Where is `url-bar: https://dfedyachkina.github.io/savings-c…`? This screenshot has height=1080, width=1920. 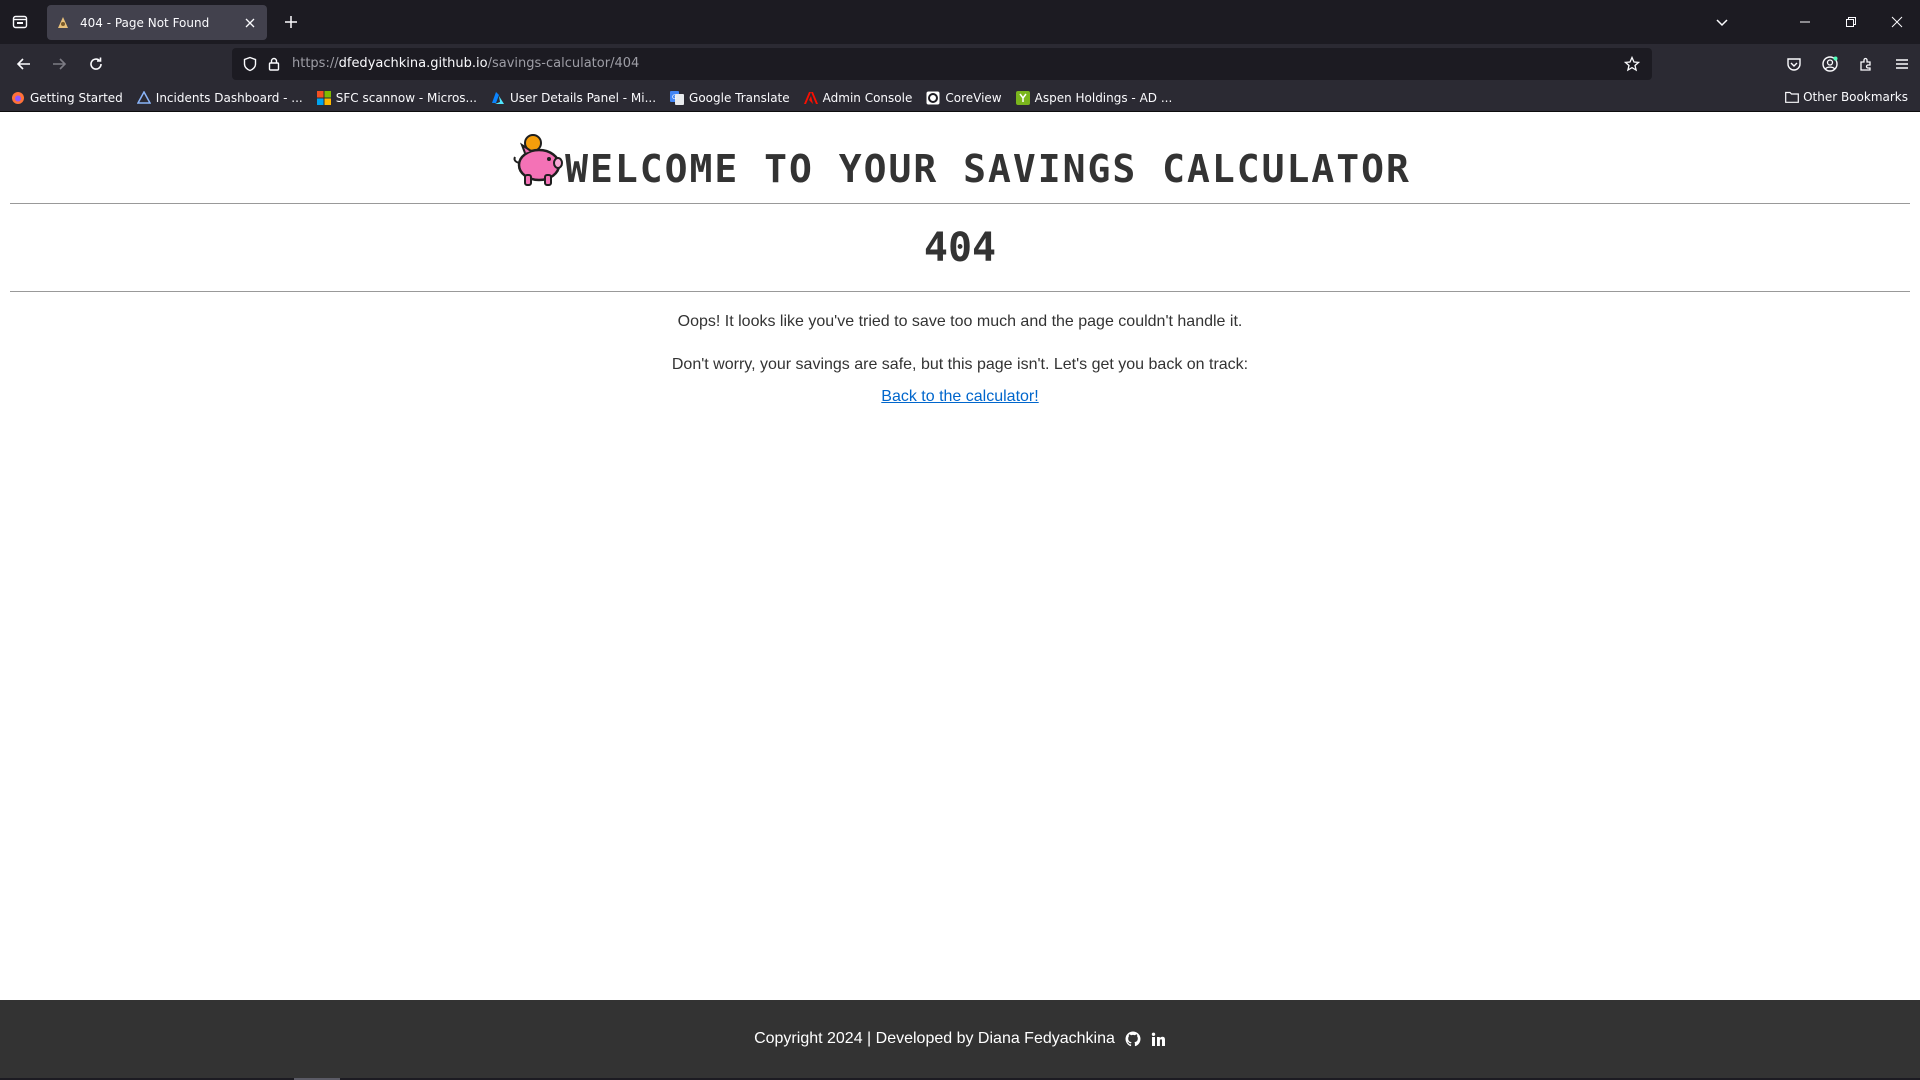 url-bar: https://dfedyachkina.github.io/savings-c… is located at coordinates (942, 64).